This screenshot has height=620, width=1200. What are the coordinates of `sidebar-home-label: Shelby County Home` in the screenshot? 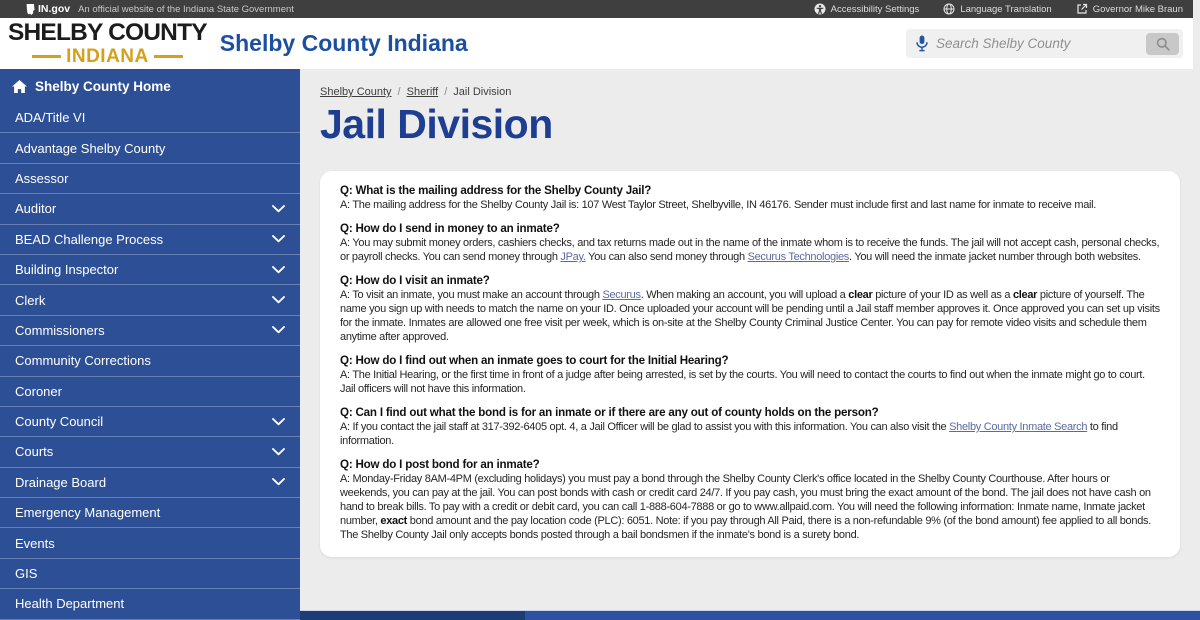 It's located at (103, 86).